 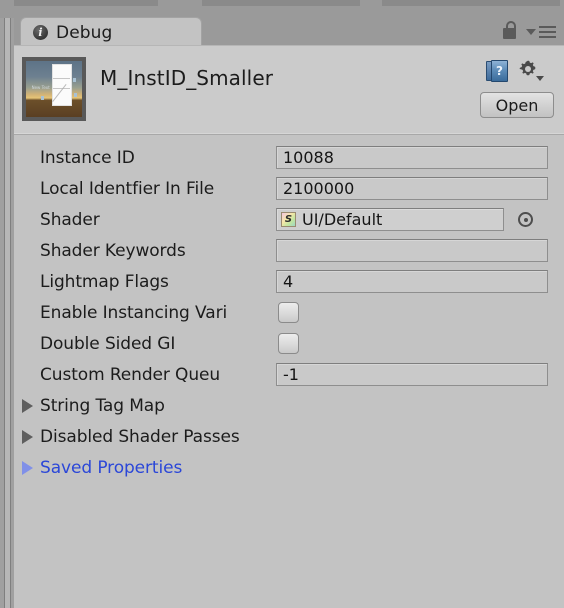 I want to click on open-button: Open, so click(x=517, y=105).